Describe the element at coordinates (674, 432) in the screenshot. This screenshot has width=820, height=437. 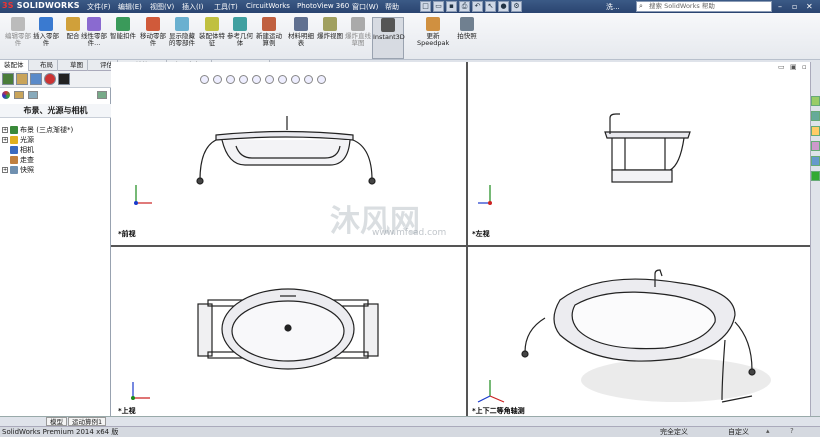
I see `status-definition: 完全定义` at that location.